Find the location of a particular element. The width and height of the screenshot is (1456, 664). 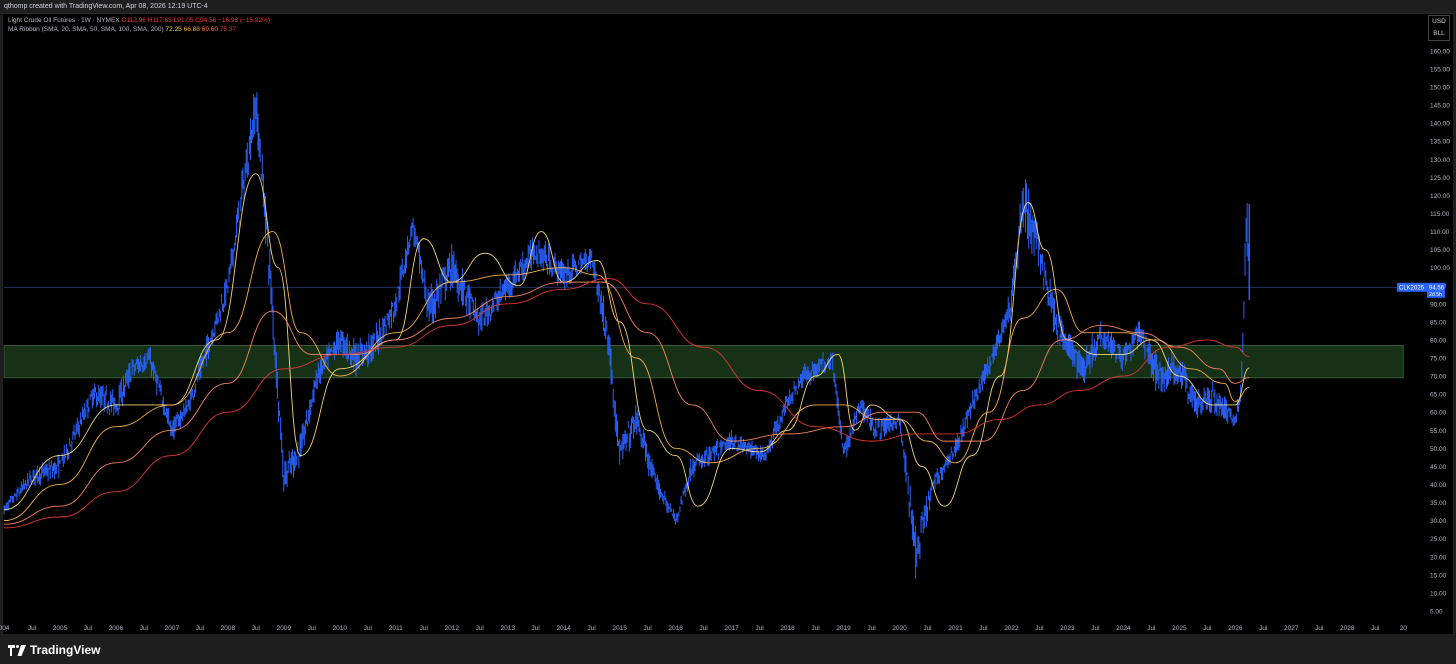

x-tick-label: 2025 is located at coordinates (1179, 628).